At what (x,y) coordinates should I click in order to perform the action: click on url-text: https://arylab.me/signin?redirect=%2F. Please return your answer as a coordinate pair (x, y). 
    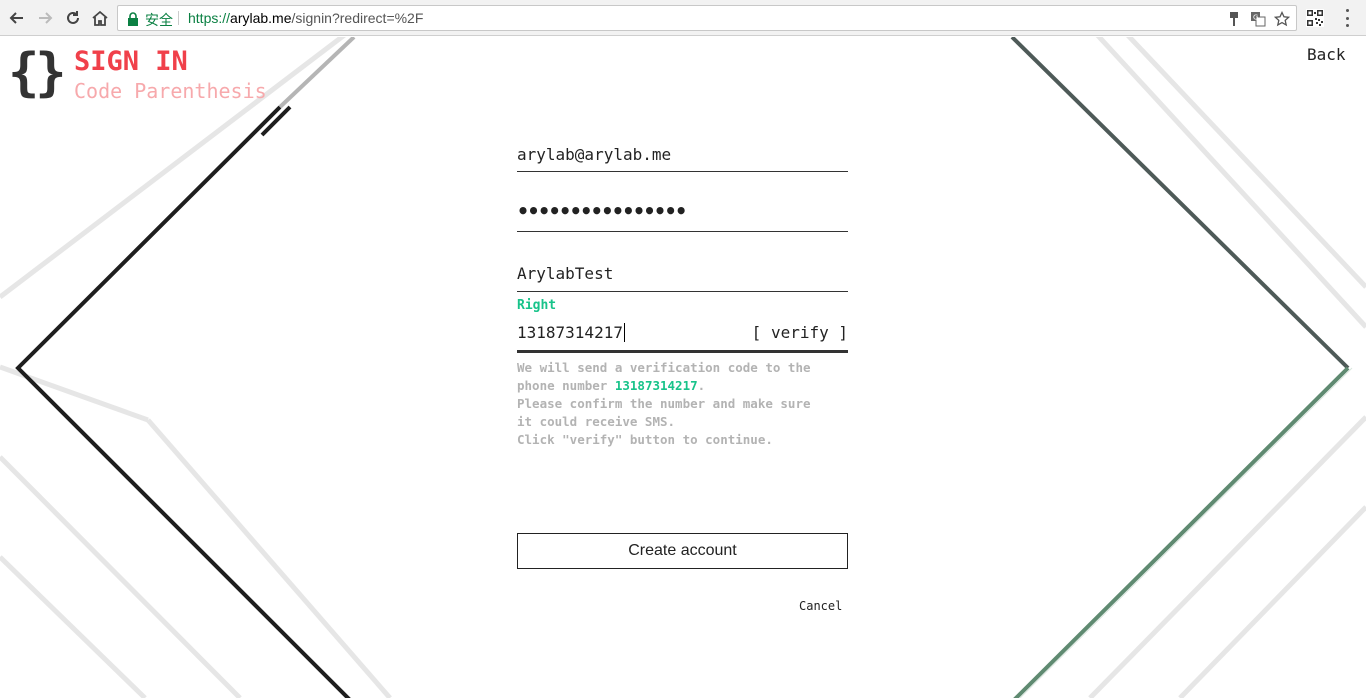
    Looking at the image, I should click on (305, 18).